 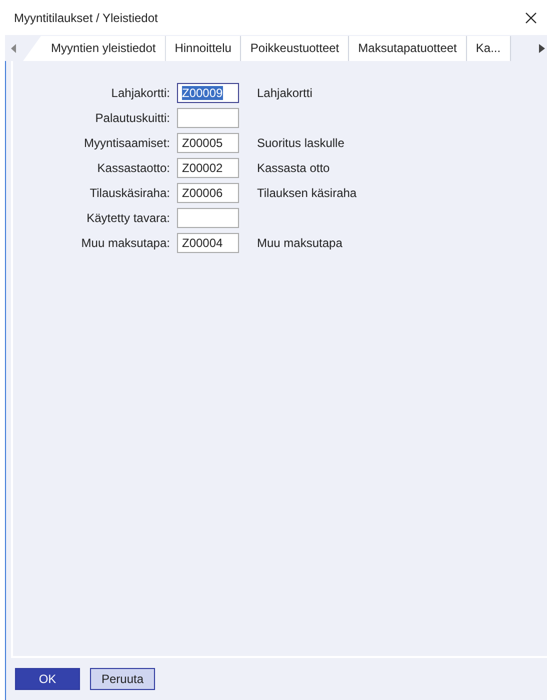 I want to click on tab: Poikkeustuotteet, so click(x=295, y=48).